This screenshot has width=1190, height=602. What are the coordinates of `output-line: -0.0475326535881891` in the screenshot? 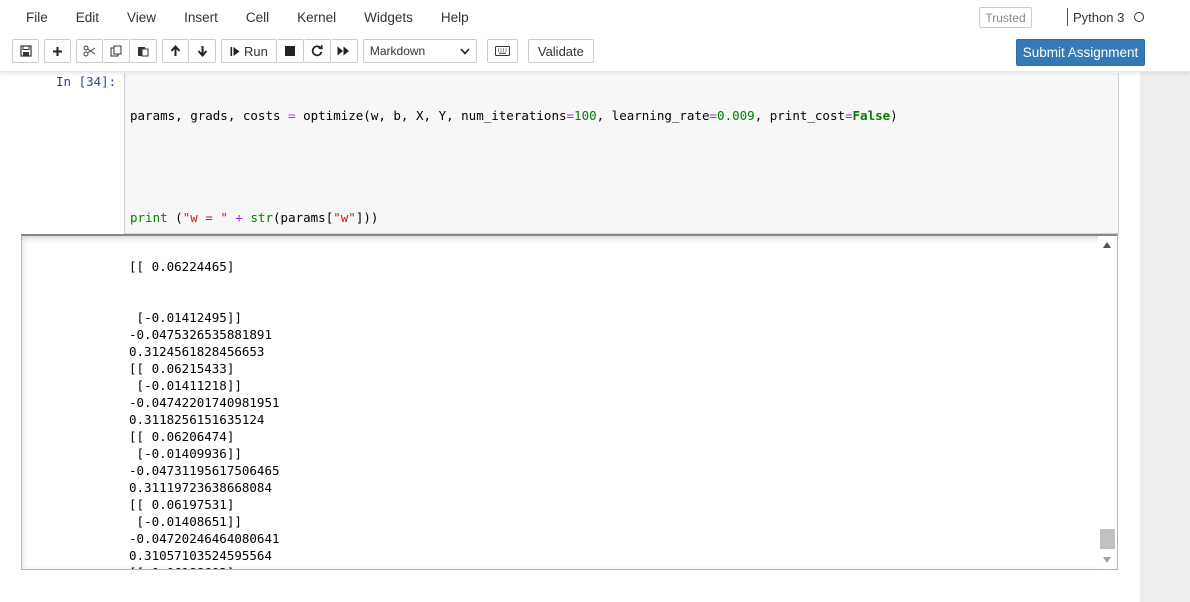 It's located at (200, 334).